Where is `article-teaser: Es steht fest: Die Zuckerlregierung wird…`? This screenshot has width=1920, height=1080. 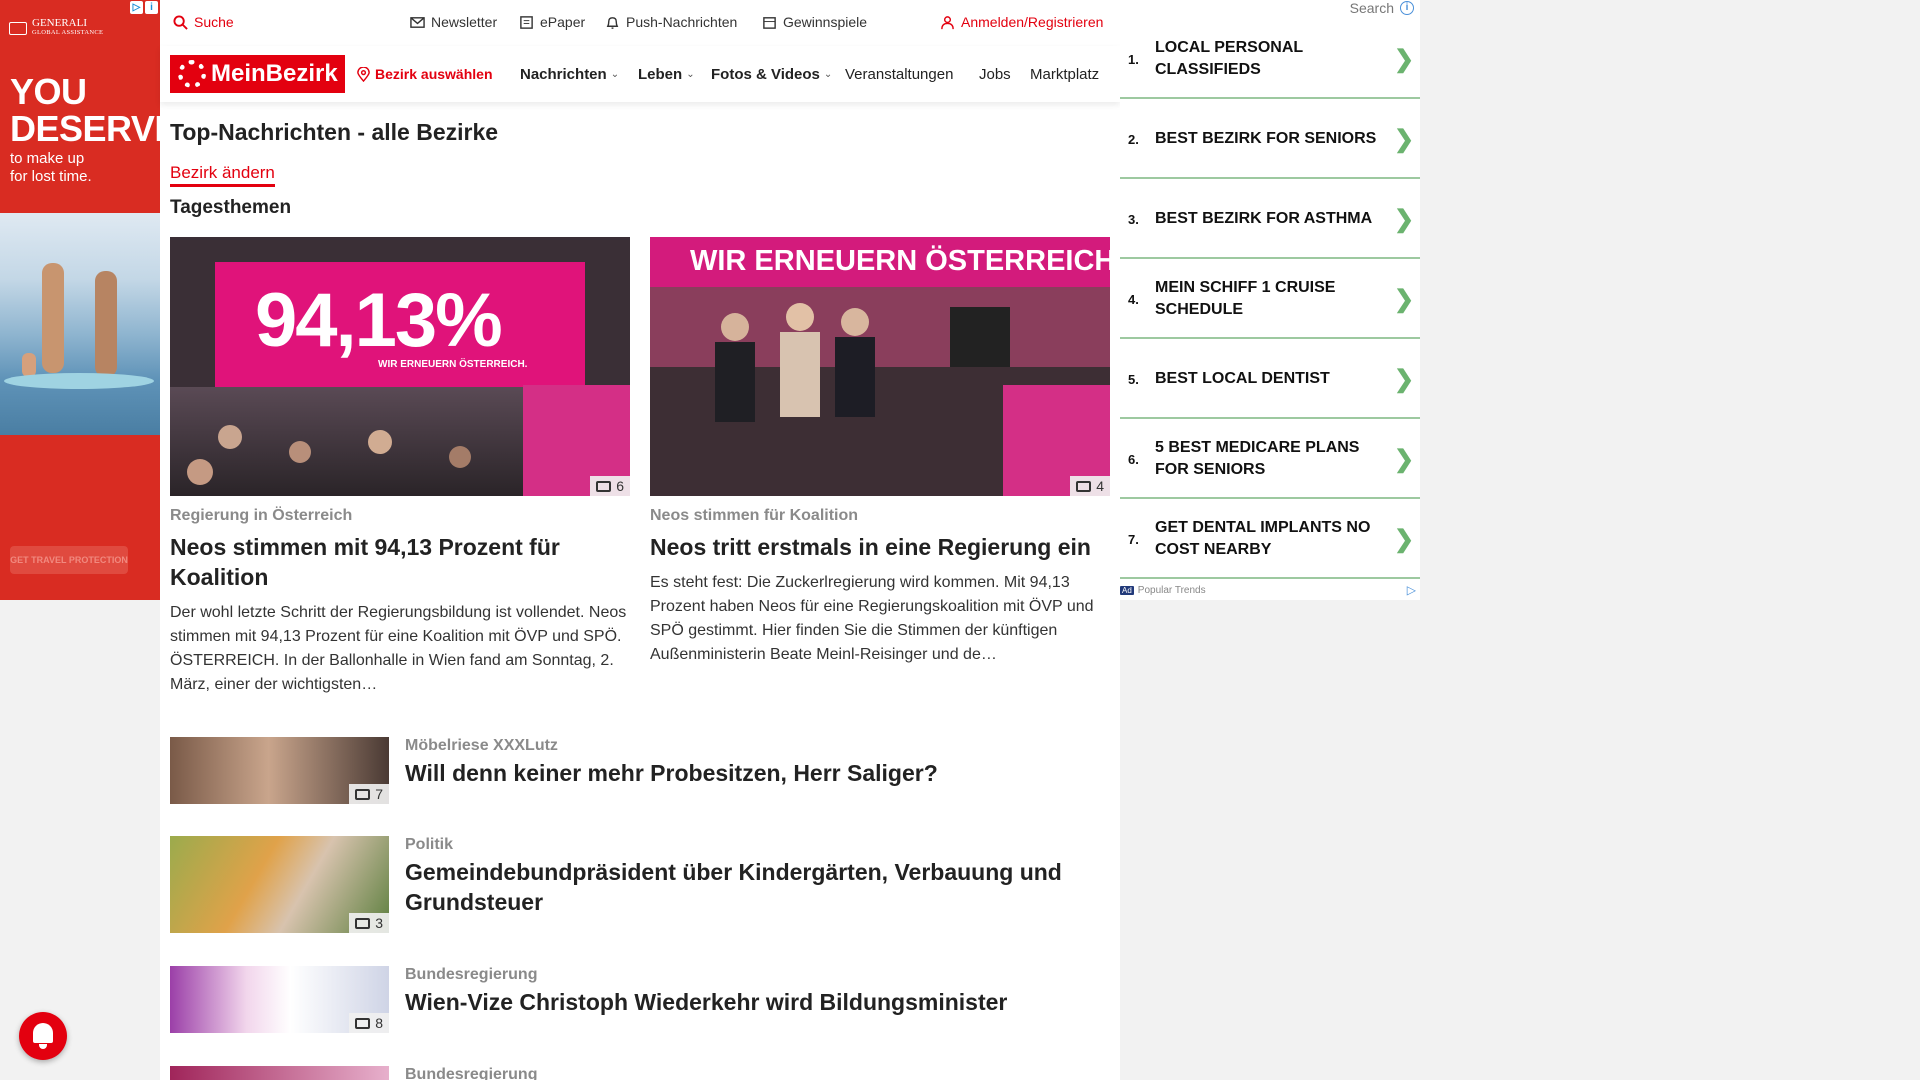
article-teaser: Es steht fest: Die Zuckerlregierung wird… is located at coordinates (872, 618).